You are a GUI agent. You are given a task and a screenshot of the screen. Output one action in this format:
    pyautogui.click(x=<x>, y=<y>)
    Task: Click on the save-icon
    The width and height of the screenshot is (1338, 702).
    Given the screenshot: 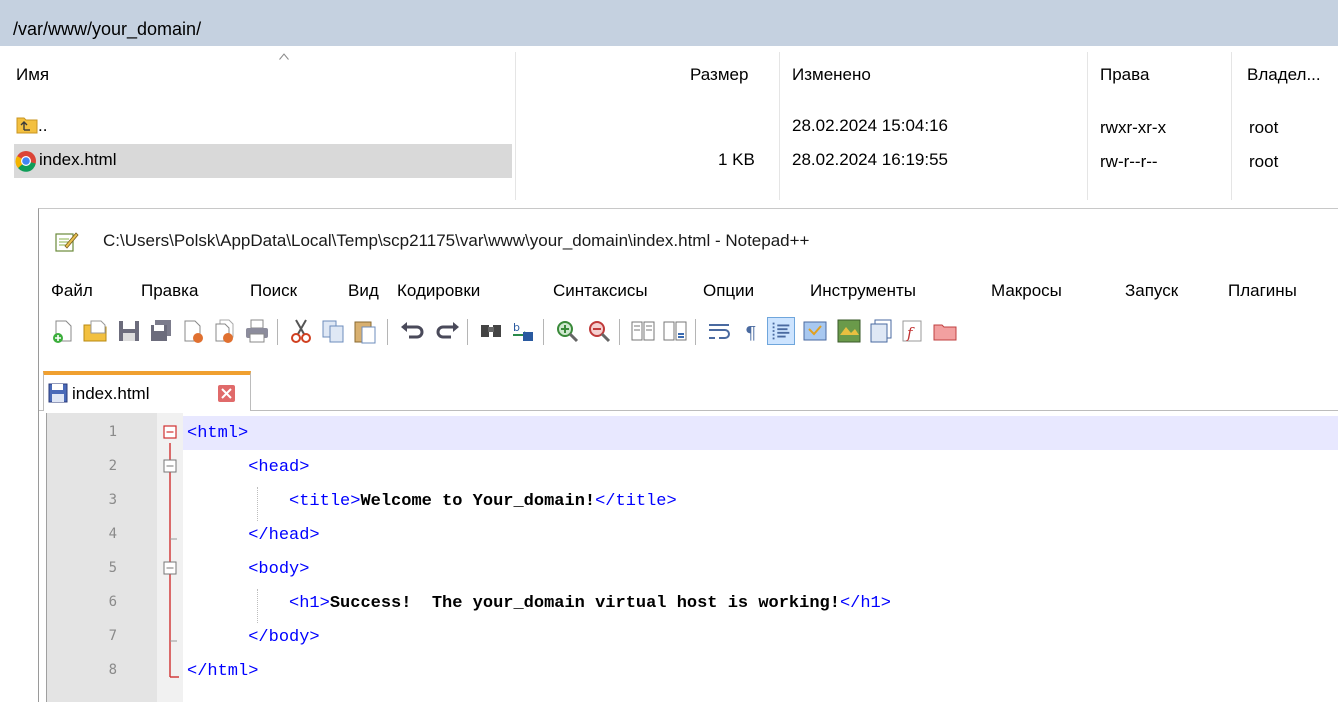 What is the action you would take?
    pyautogui.click(x=129, y=331)
    